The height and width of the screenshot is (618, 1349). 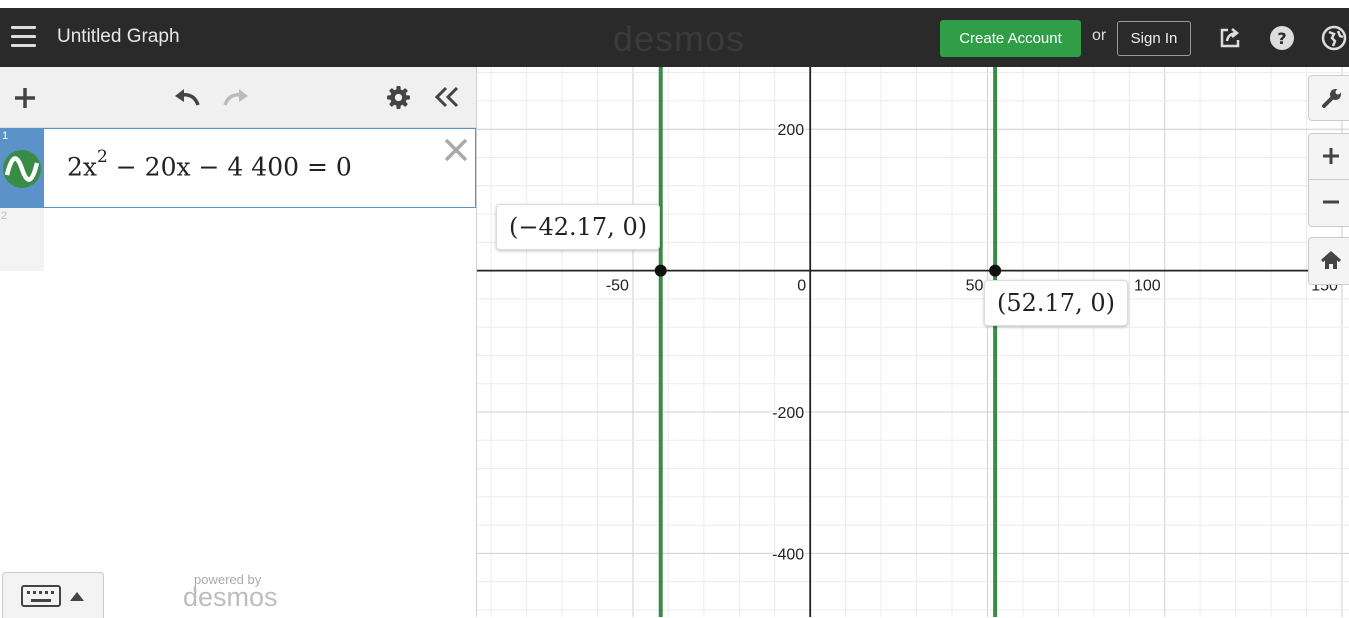 What do you see at coordinates (679, 38) in the screenshot?
I see `desmos-logo: desmos` at bounding box center [679, 38].